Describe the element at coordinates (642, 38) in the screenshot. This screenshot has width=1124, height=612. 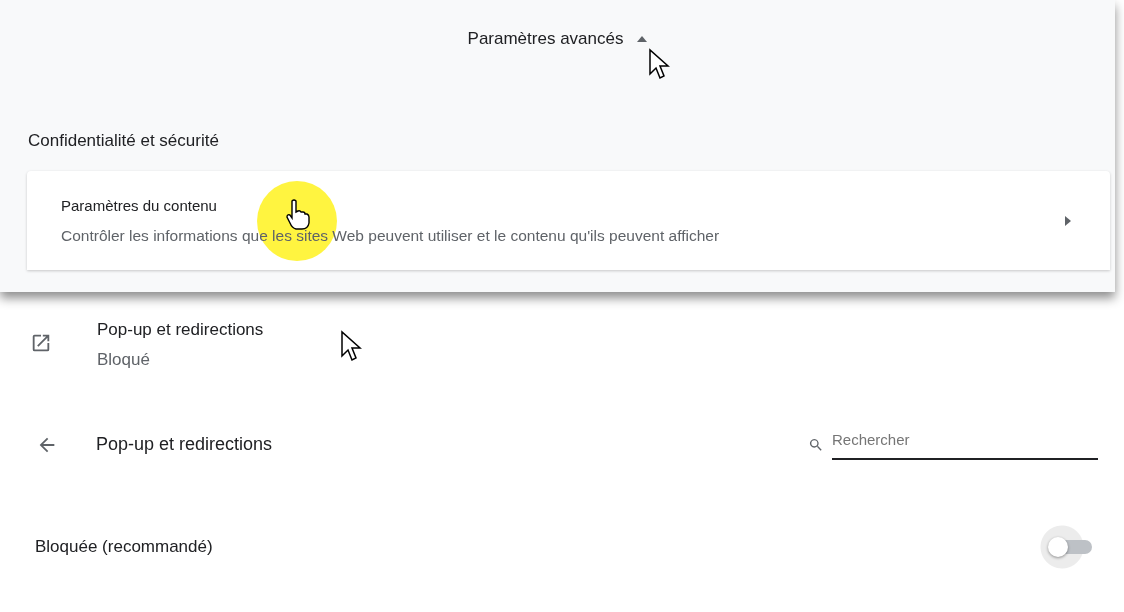
I see `caret-icon` at that location.